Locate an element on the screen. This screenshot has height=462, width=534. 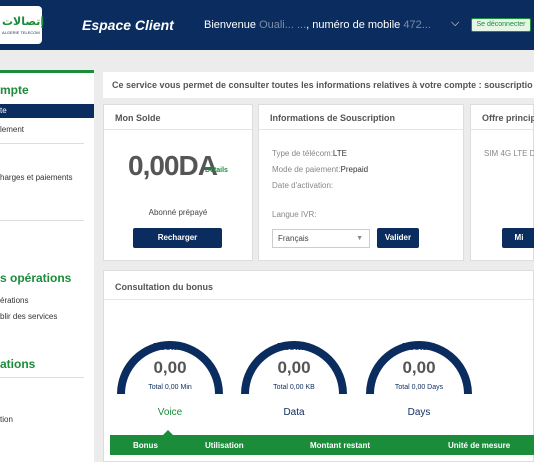
details-link: Détails is located at coordinates (216, 170).